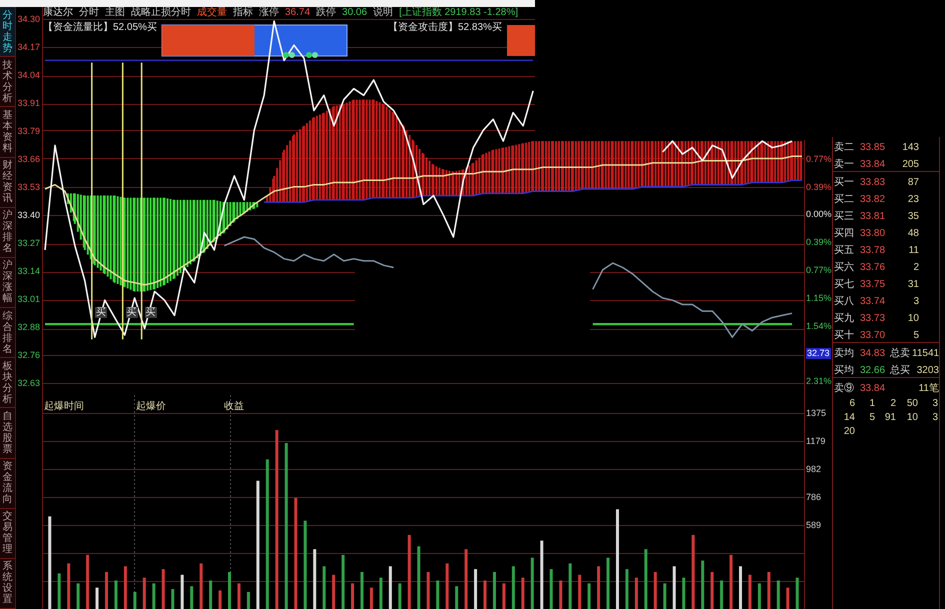 The width and height of the screenshot is (945, 609). Describe the element at coordinates (64, 406) in the screenshot. I see `column-heading: 起爆时间` at that location.